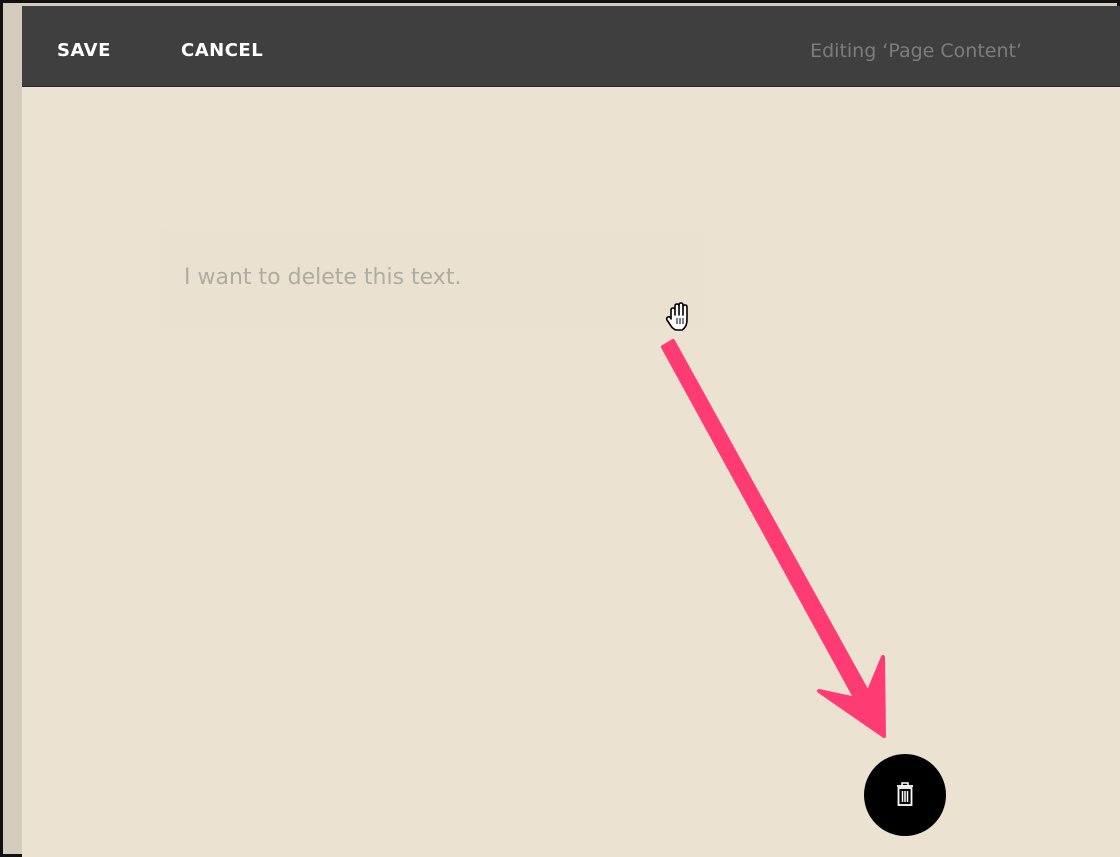 This screenshot has height=857, width=1120. I want to click on save-button: SAVE, so click(84, 51).